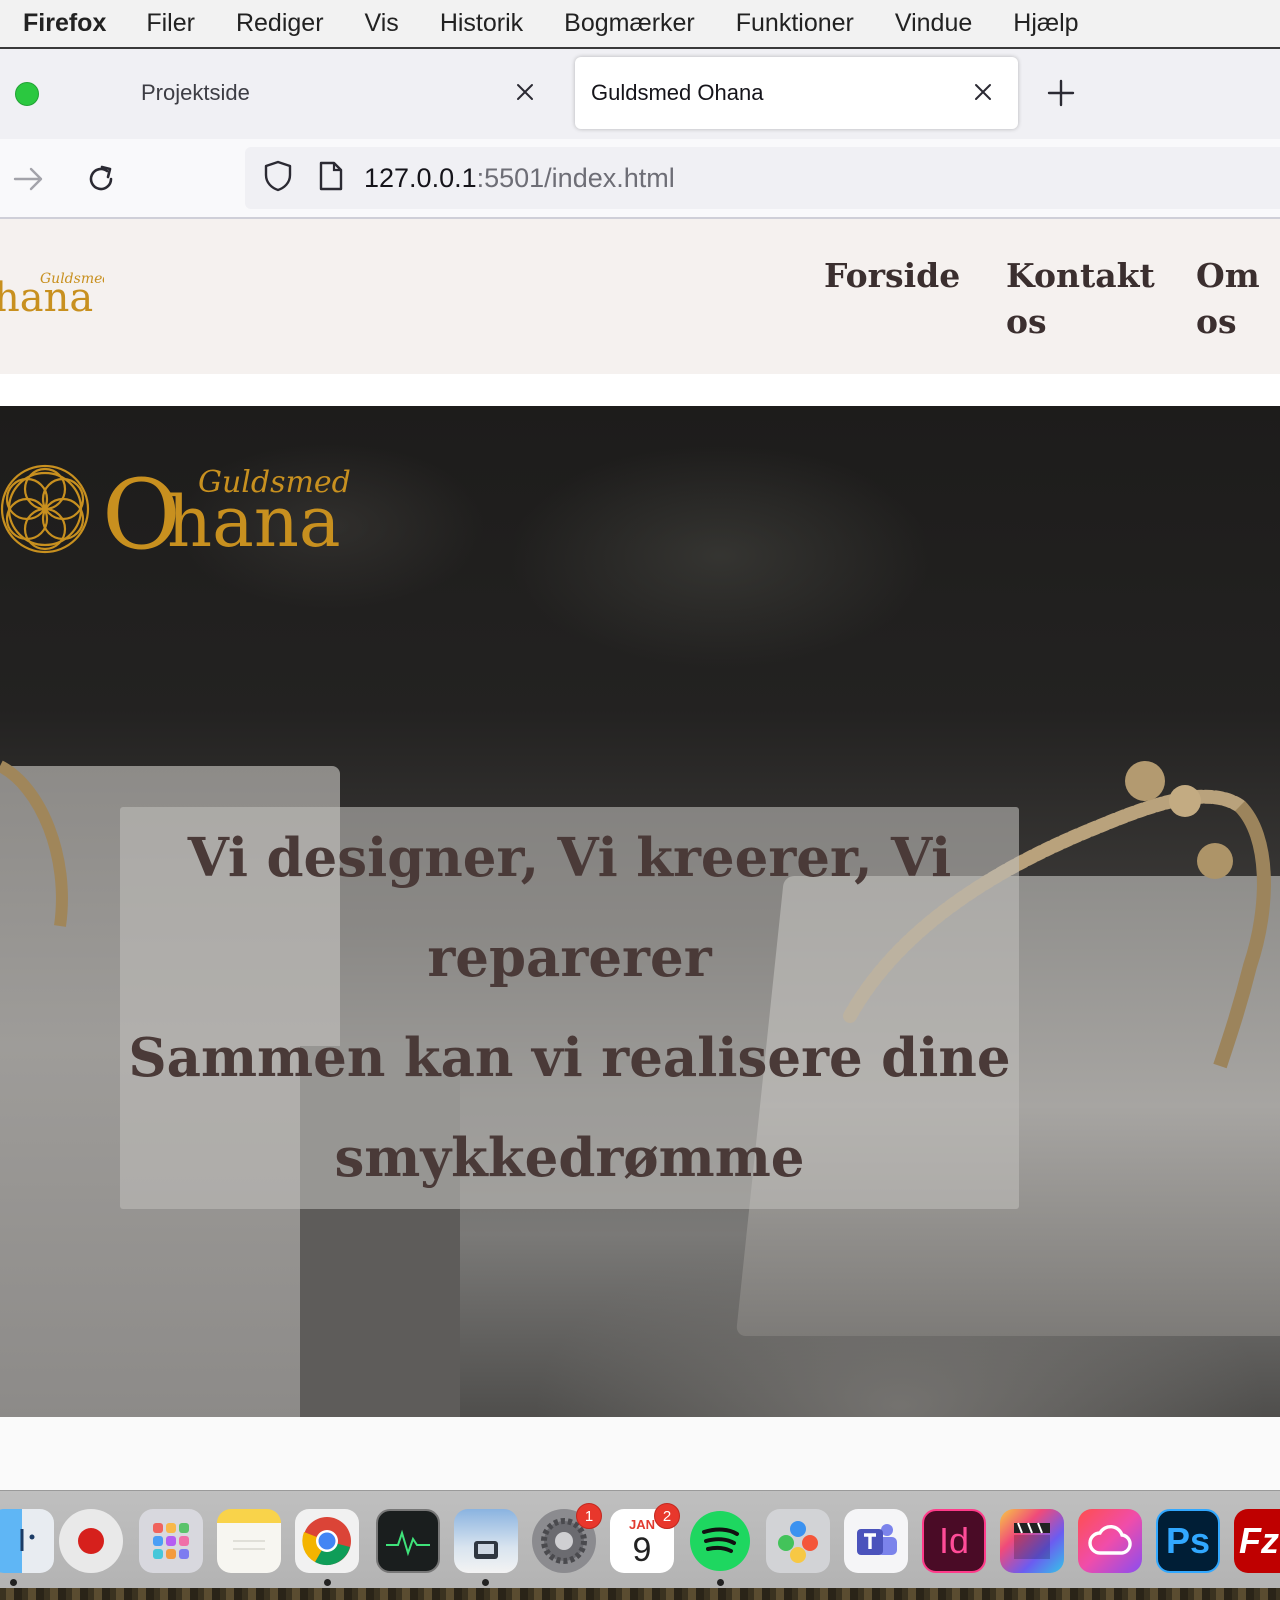 The width and height of the screenshot is (1280, 1600). What do you see at coordinates (569, 858) in the screenshot?
I see `hero-tagline-line: Vi designer, Vi kreerer, Vi` at bounding box center [569, 858].